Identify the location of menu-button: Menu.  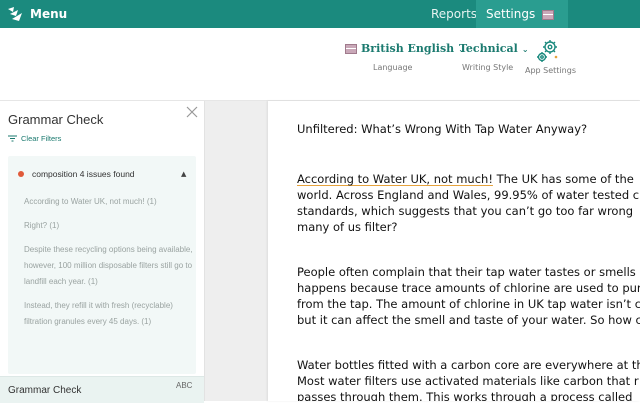
(36, 14).